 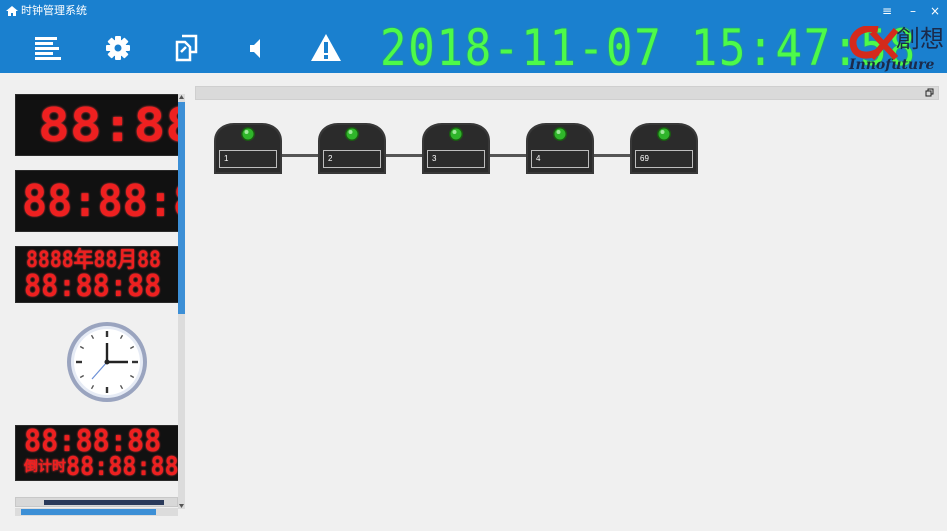 What do you see at coordinates (874, 43) in the screenshot?
I see `logo-mark-icon` at bounding box center [874, 43].